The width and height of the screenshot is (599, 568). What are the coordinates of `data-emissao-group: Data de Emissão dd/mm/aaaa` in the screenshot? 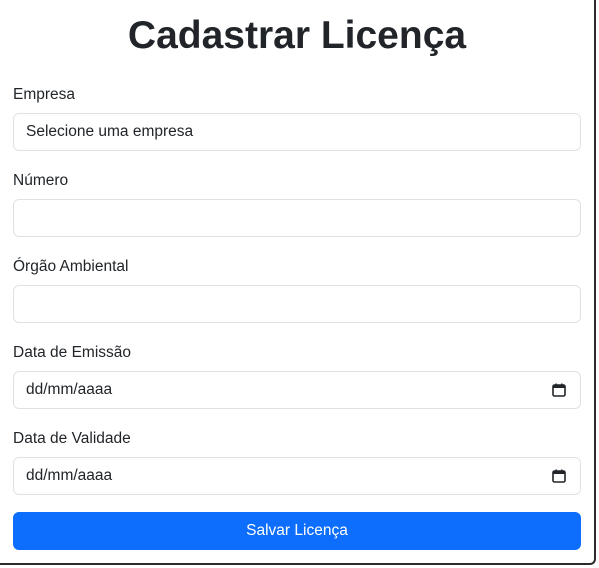 It's located at (297, 375).